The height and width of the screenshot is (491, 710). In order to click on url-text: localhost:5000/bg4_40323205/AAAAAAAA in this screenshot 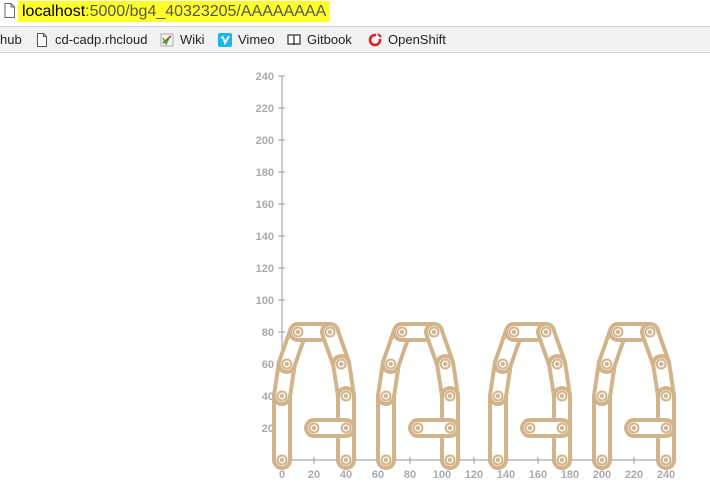, I will do `click(174, 11)`.